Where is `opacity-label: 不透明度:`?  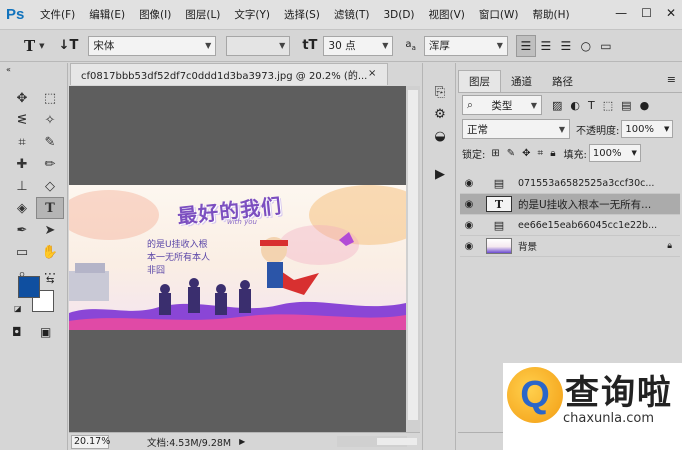 opacity-label: 不透明度: is located at coordinates (598, 131).